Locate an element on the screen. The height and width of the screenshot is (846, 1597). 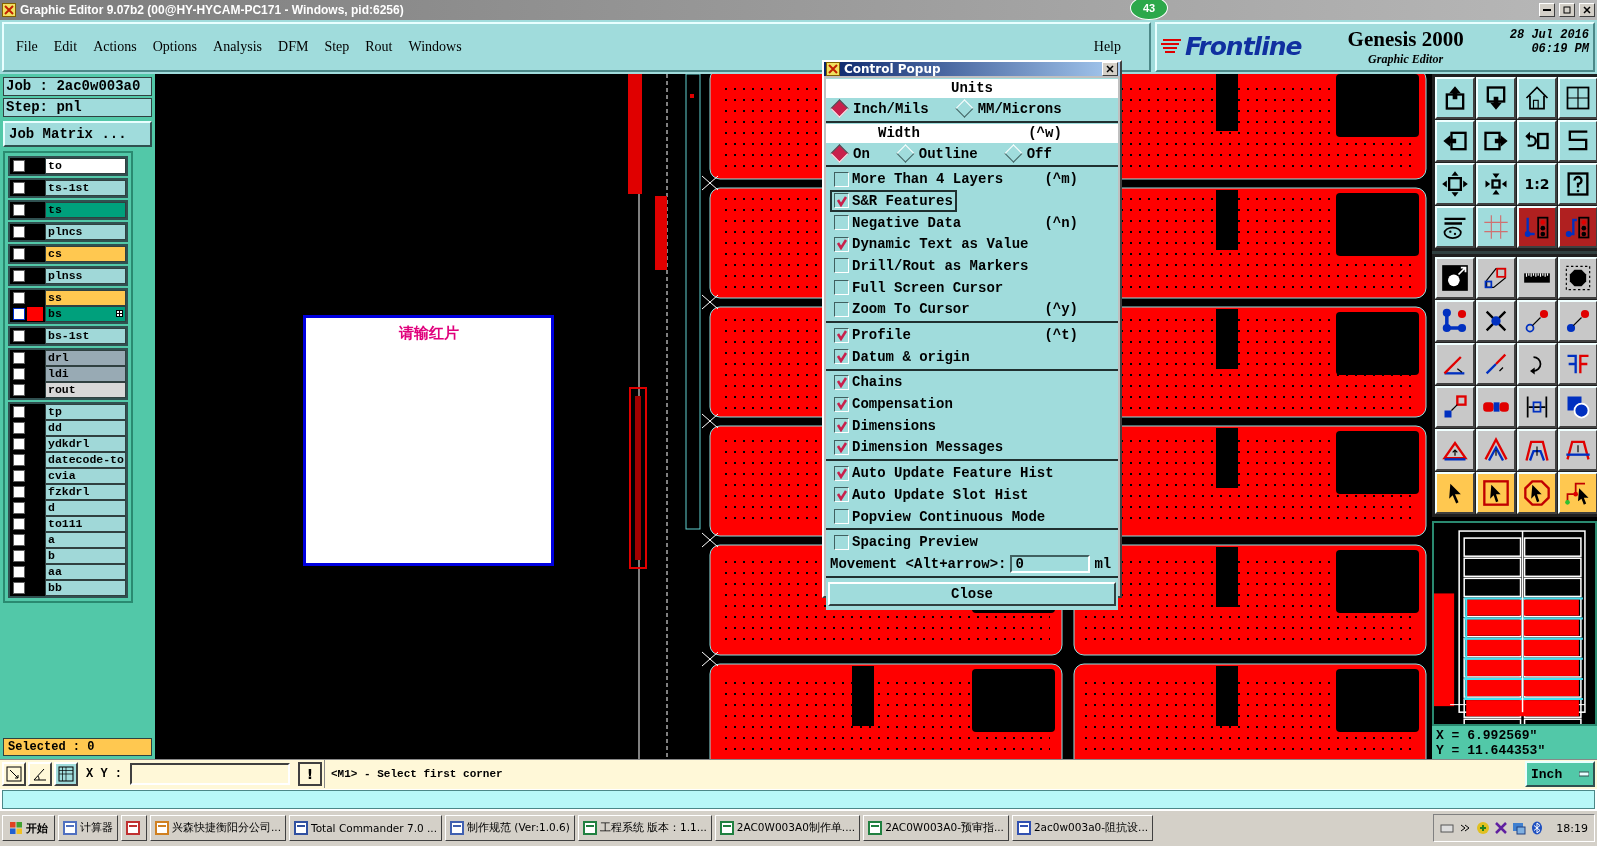
menu-item: Options is located at coordinates (175, 46).